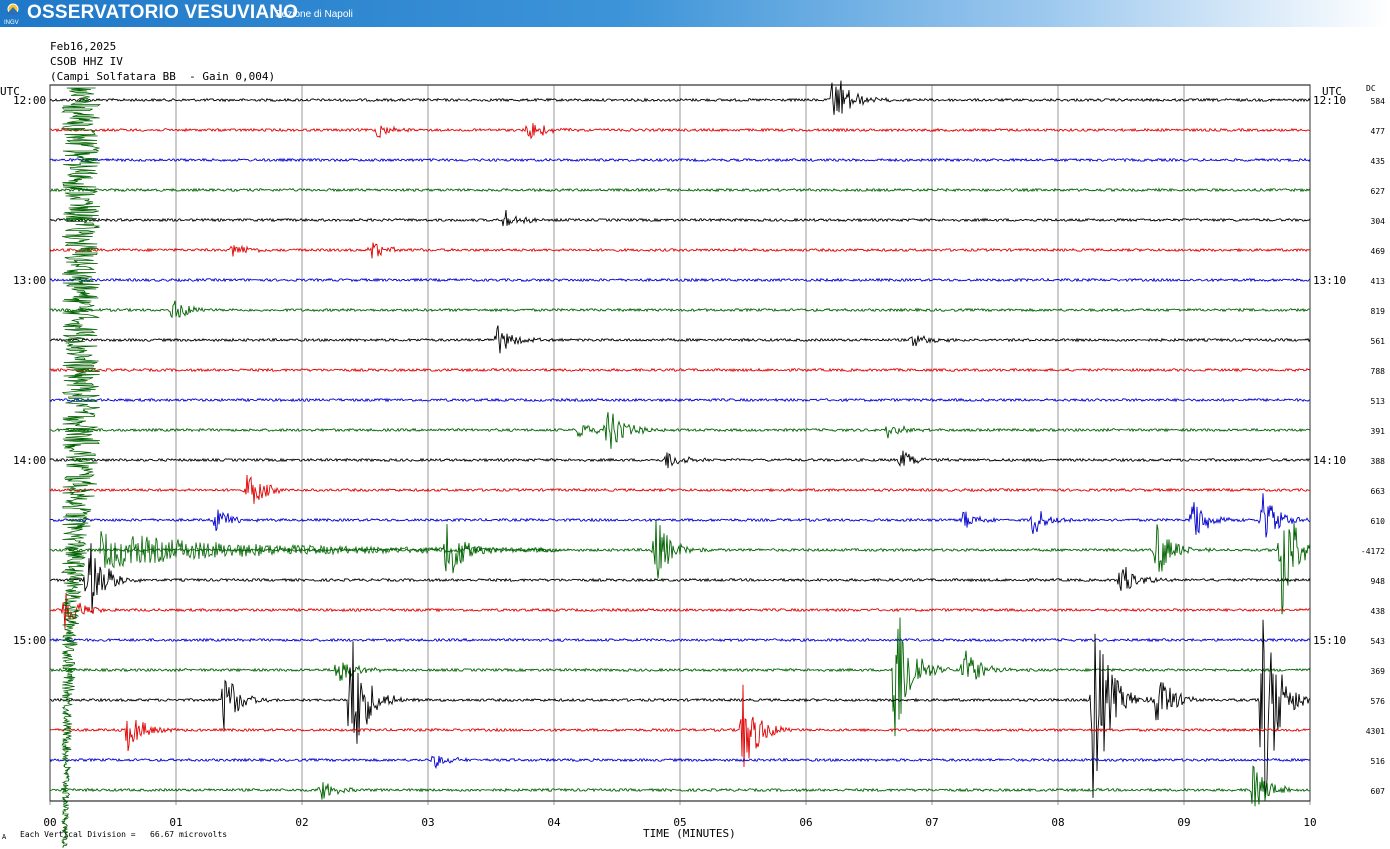 The height and width of the screenshot is (849, 1390). What do you see at coordinates (1057, 822) in the screenshot?
I see `x-tick-08: 08` at bounding box center [1057, 822].